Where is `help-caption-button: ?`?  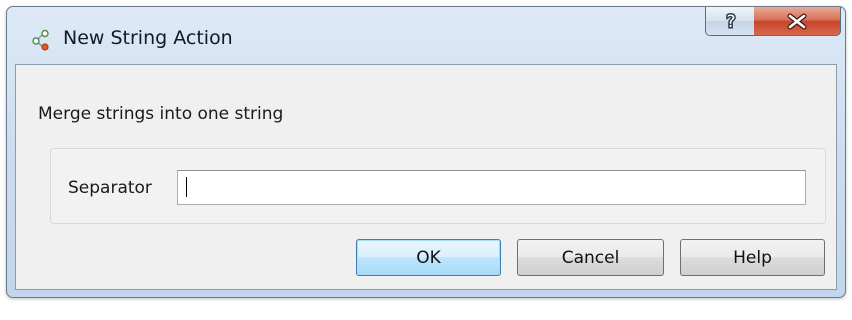 help-caption-button: ? is located at coordinates (730, 21).